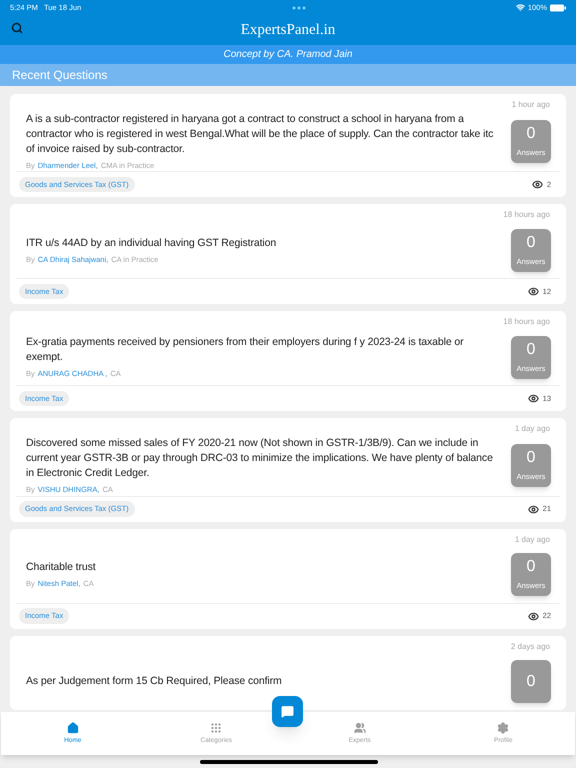  Describe the element at coordinates (520, 7) in the screenshot. I see `wifi-icon` at that location.